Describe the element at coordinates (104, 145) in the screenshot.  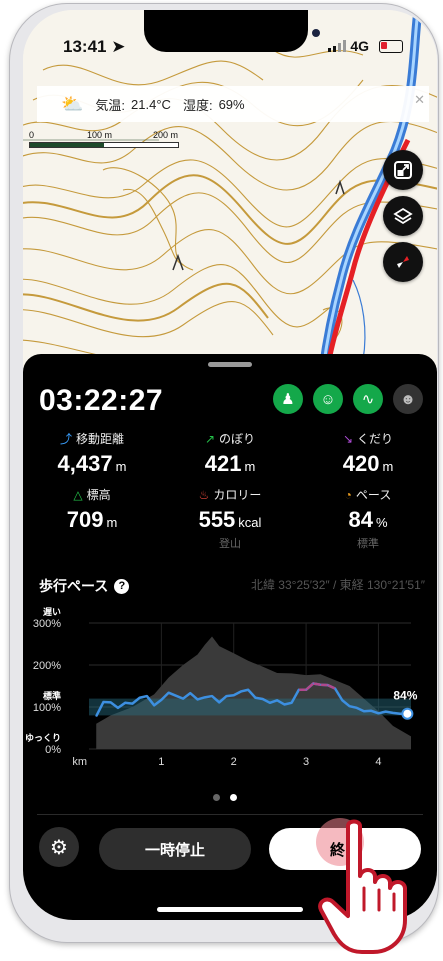
I see `scale-bar` at that location.